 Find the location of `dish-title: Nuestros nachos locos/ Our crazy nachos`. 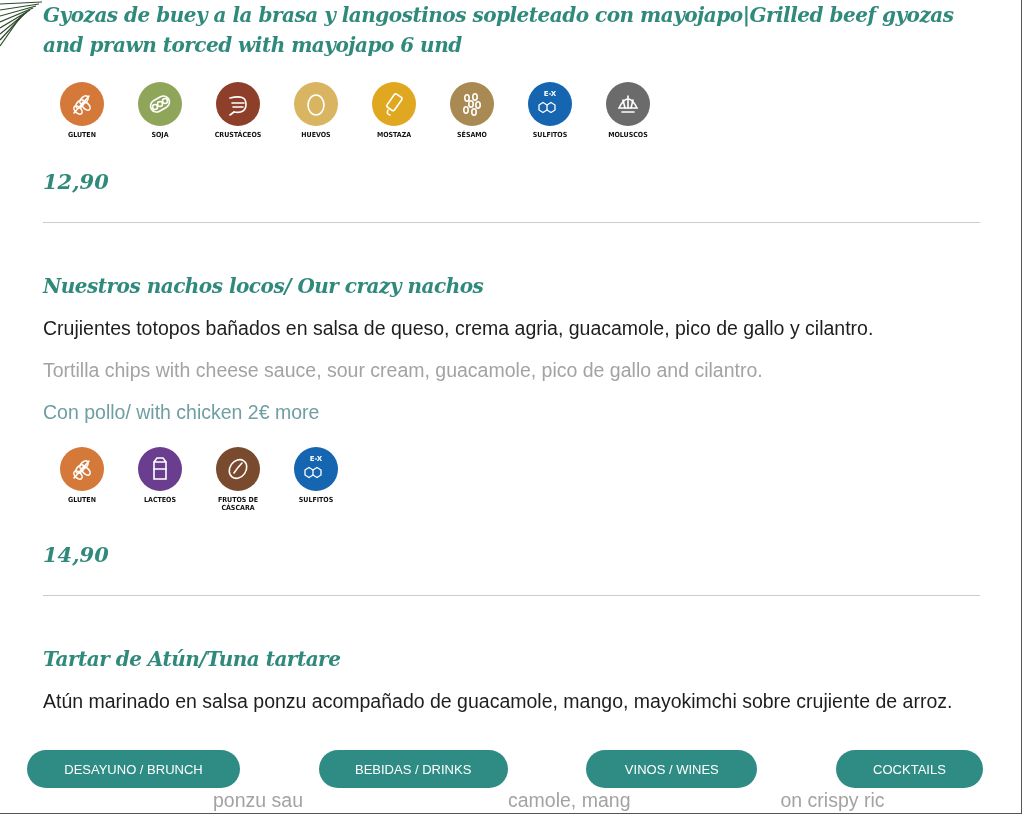

dish-title: Nuestros nachos locos/ Our crazy nachos is located at coordinates (264, 286).